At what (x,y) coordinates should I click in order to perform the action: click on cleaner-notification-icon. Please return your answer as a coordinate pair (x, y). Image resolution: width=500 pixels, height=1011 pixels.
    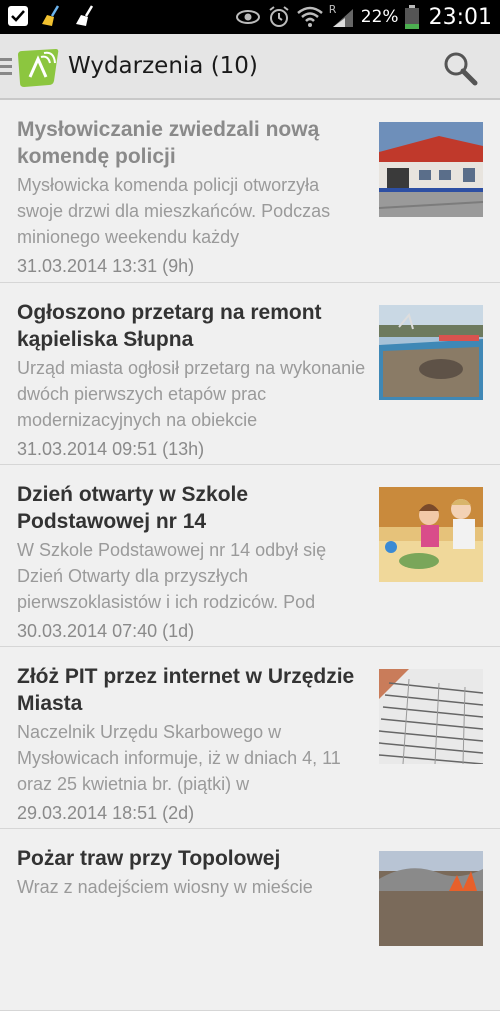
    Looking at the image, I should click on (85, 15).